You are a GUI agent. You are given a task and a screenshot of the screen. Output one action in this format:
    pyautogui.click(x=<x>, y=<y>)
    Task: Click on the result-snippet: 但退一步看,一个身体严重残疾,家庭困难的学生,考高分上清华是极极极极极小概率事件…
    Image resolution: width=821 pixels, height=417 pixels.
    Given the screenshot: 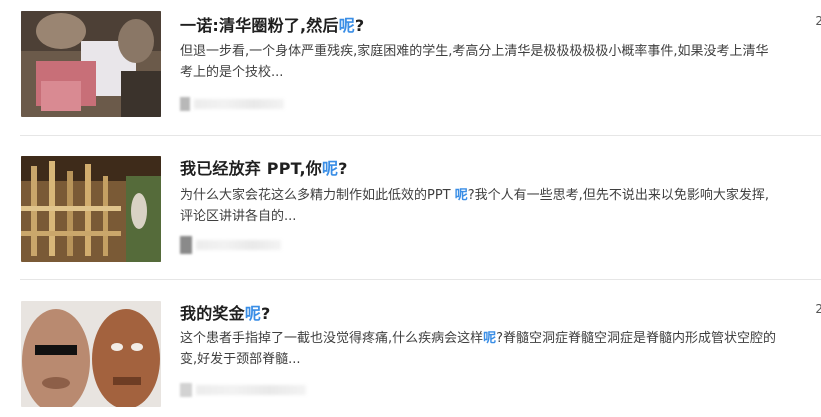 What is the action you would take?
    pyautogui.click(x=500, y=62)
    